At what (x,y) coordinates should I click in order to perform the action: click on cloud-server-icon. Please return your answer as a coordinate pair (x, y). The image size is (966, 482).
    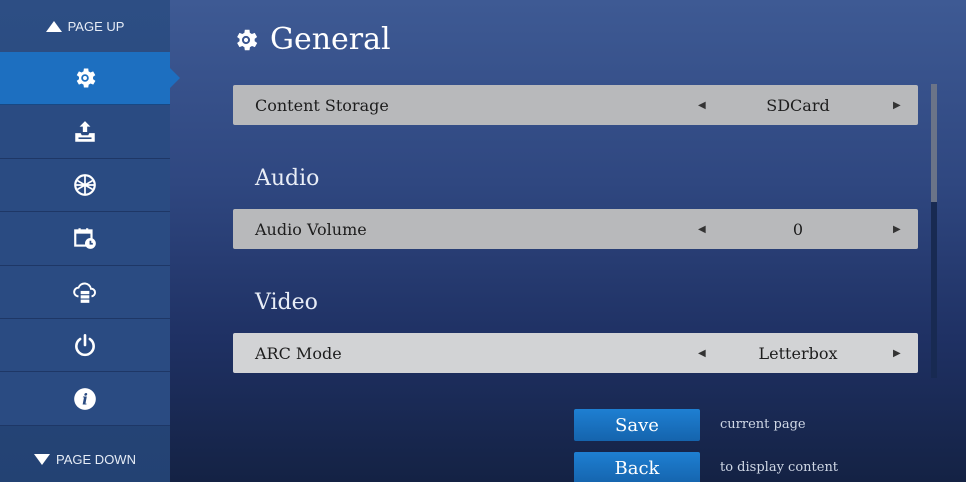
    Looking at the image, I should click on (84, 292).